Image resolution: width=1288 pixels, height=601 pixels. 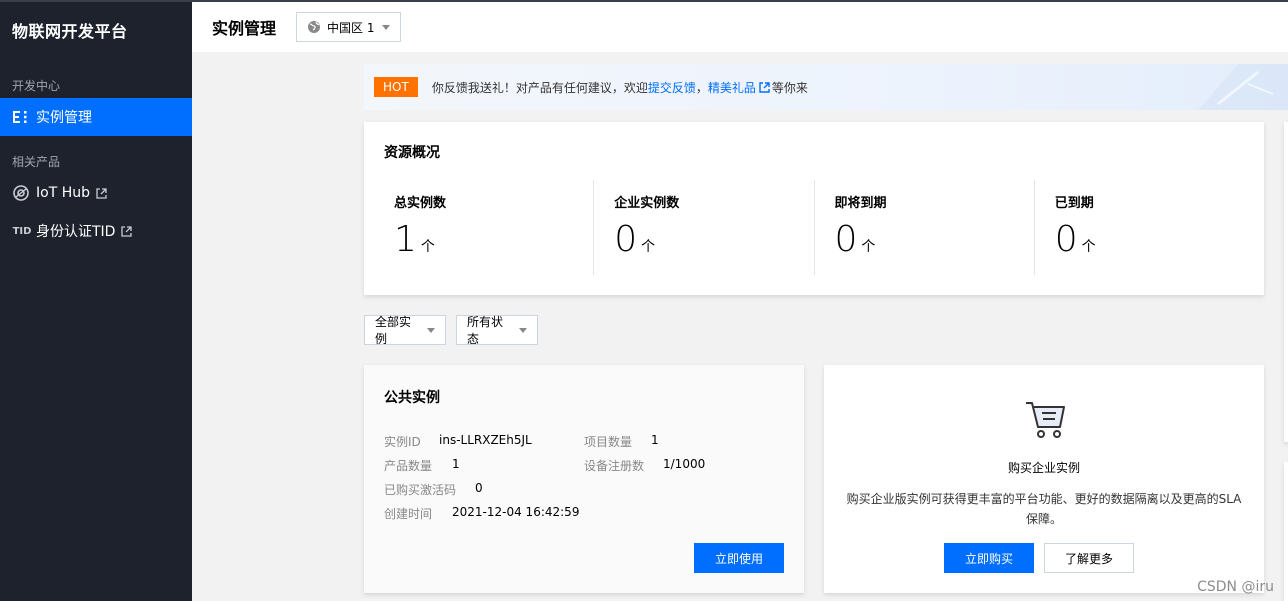 I want to click on watermark: CSDN @iru, so click(x=1235, y=587).